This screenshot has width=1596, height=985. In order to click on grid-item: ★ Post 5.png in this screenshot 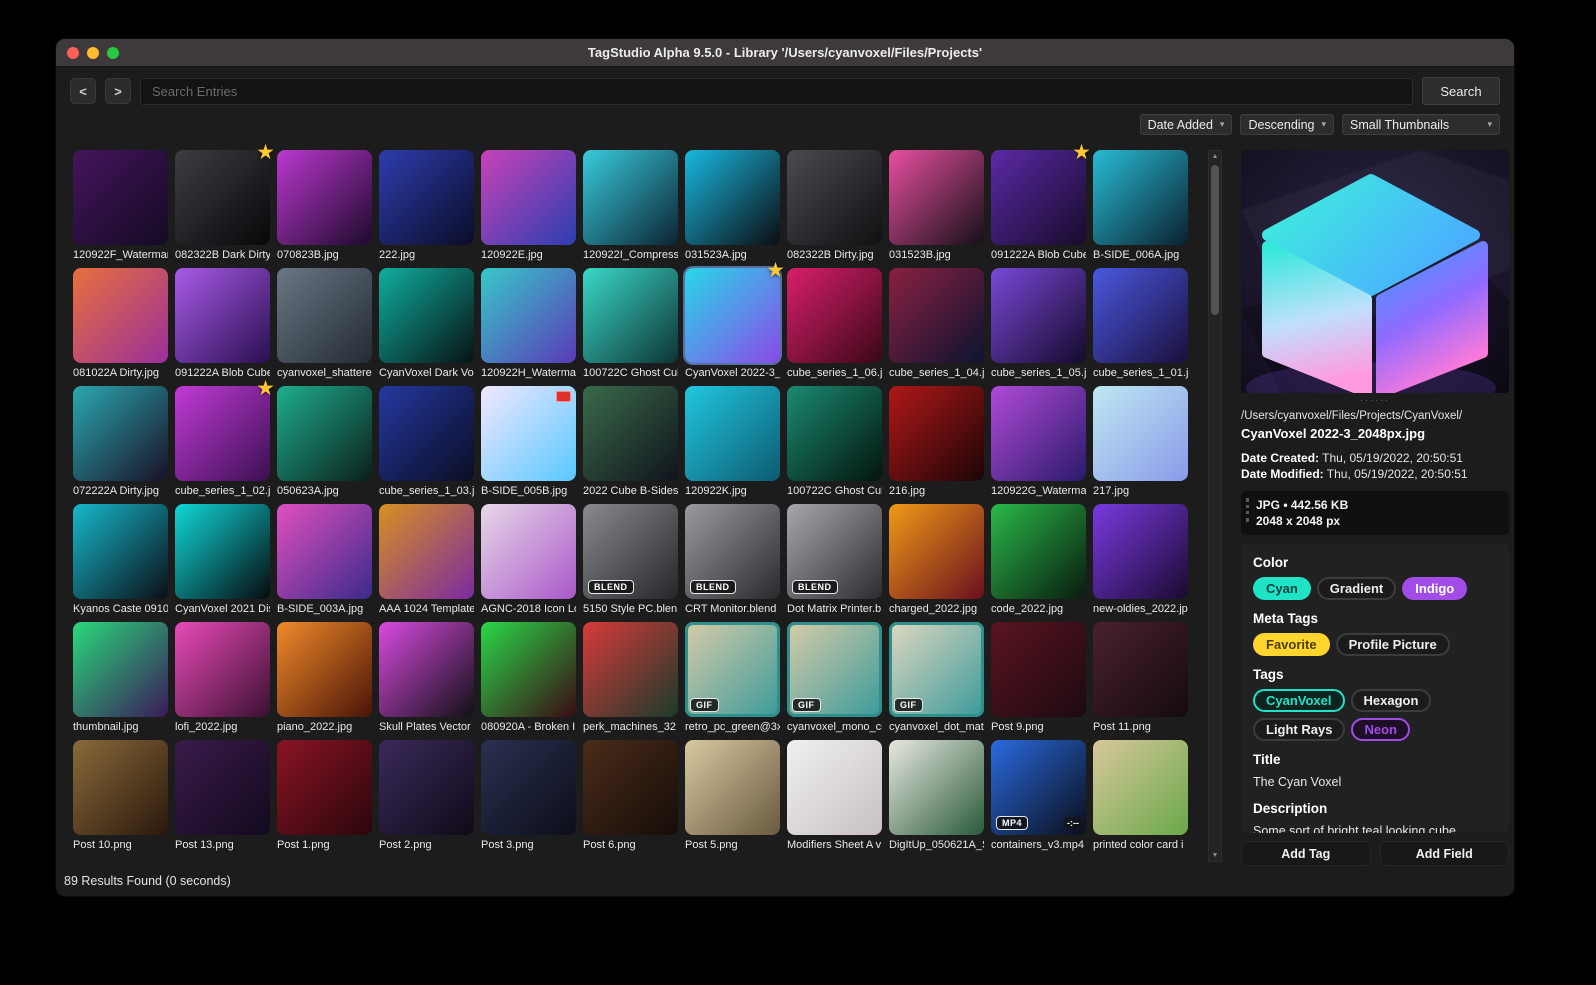, I will do `click(732, 796)`.